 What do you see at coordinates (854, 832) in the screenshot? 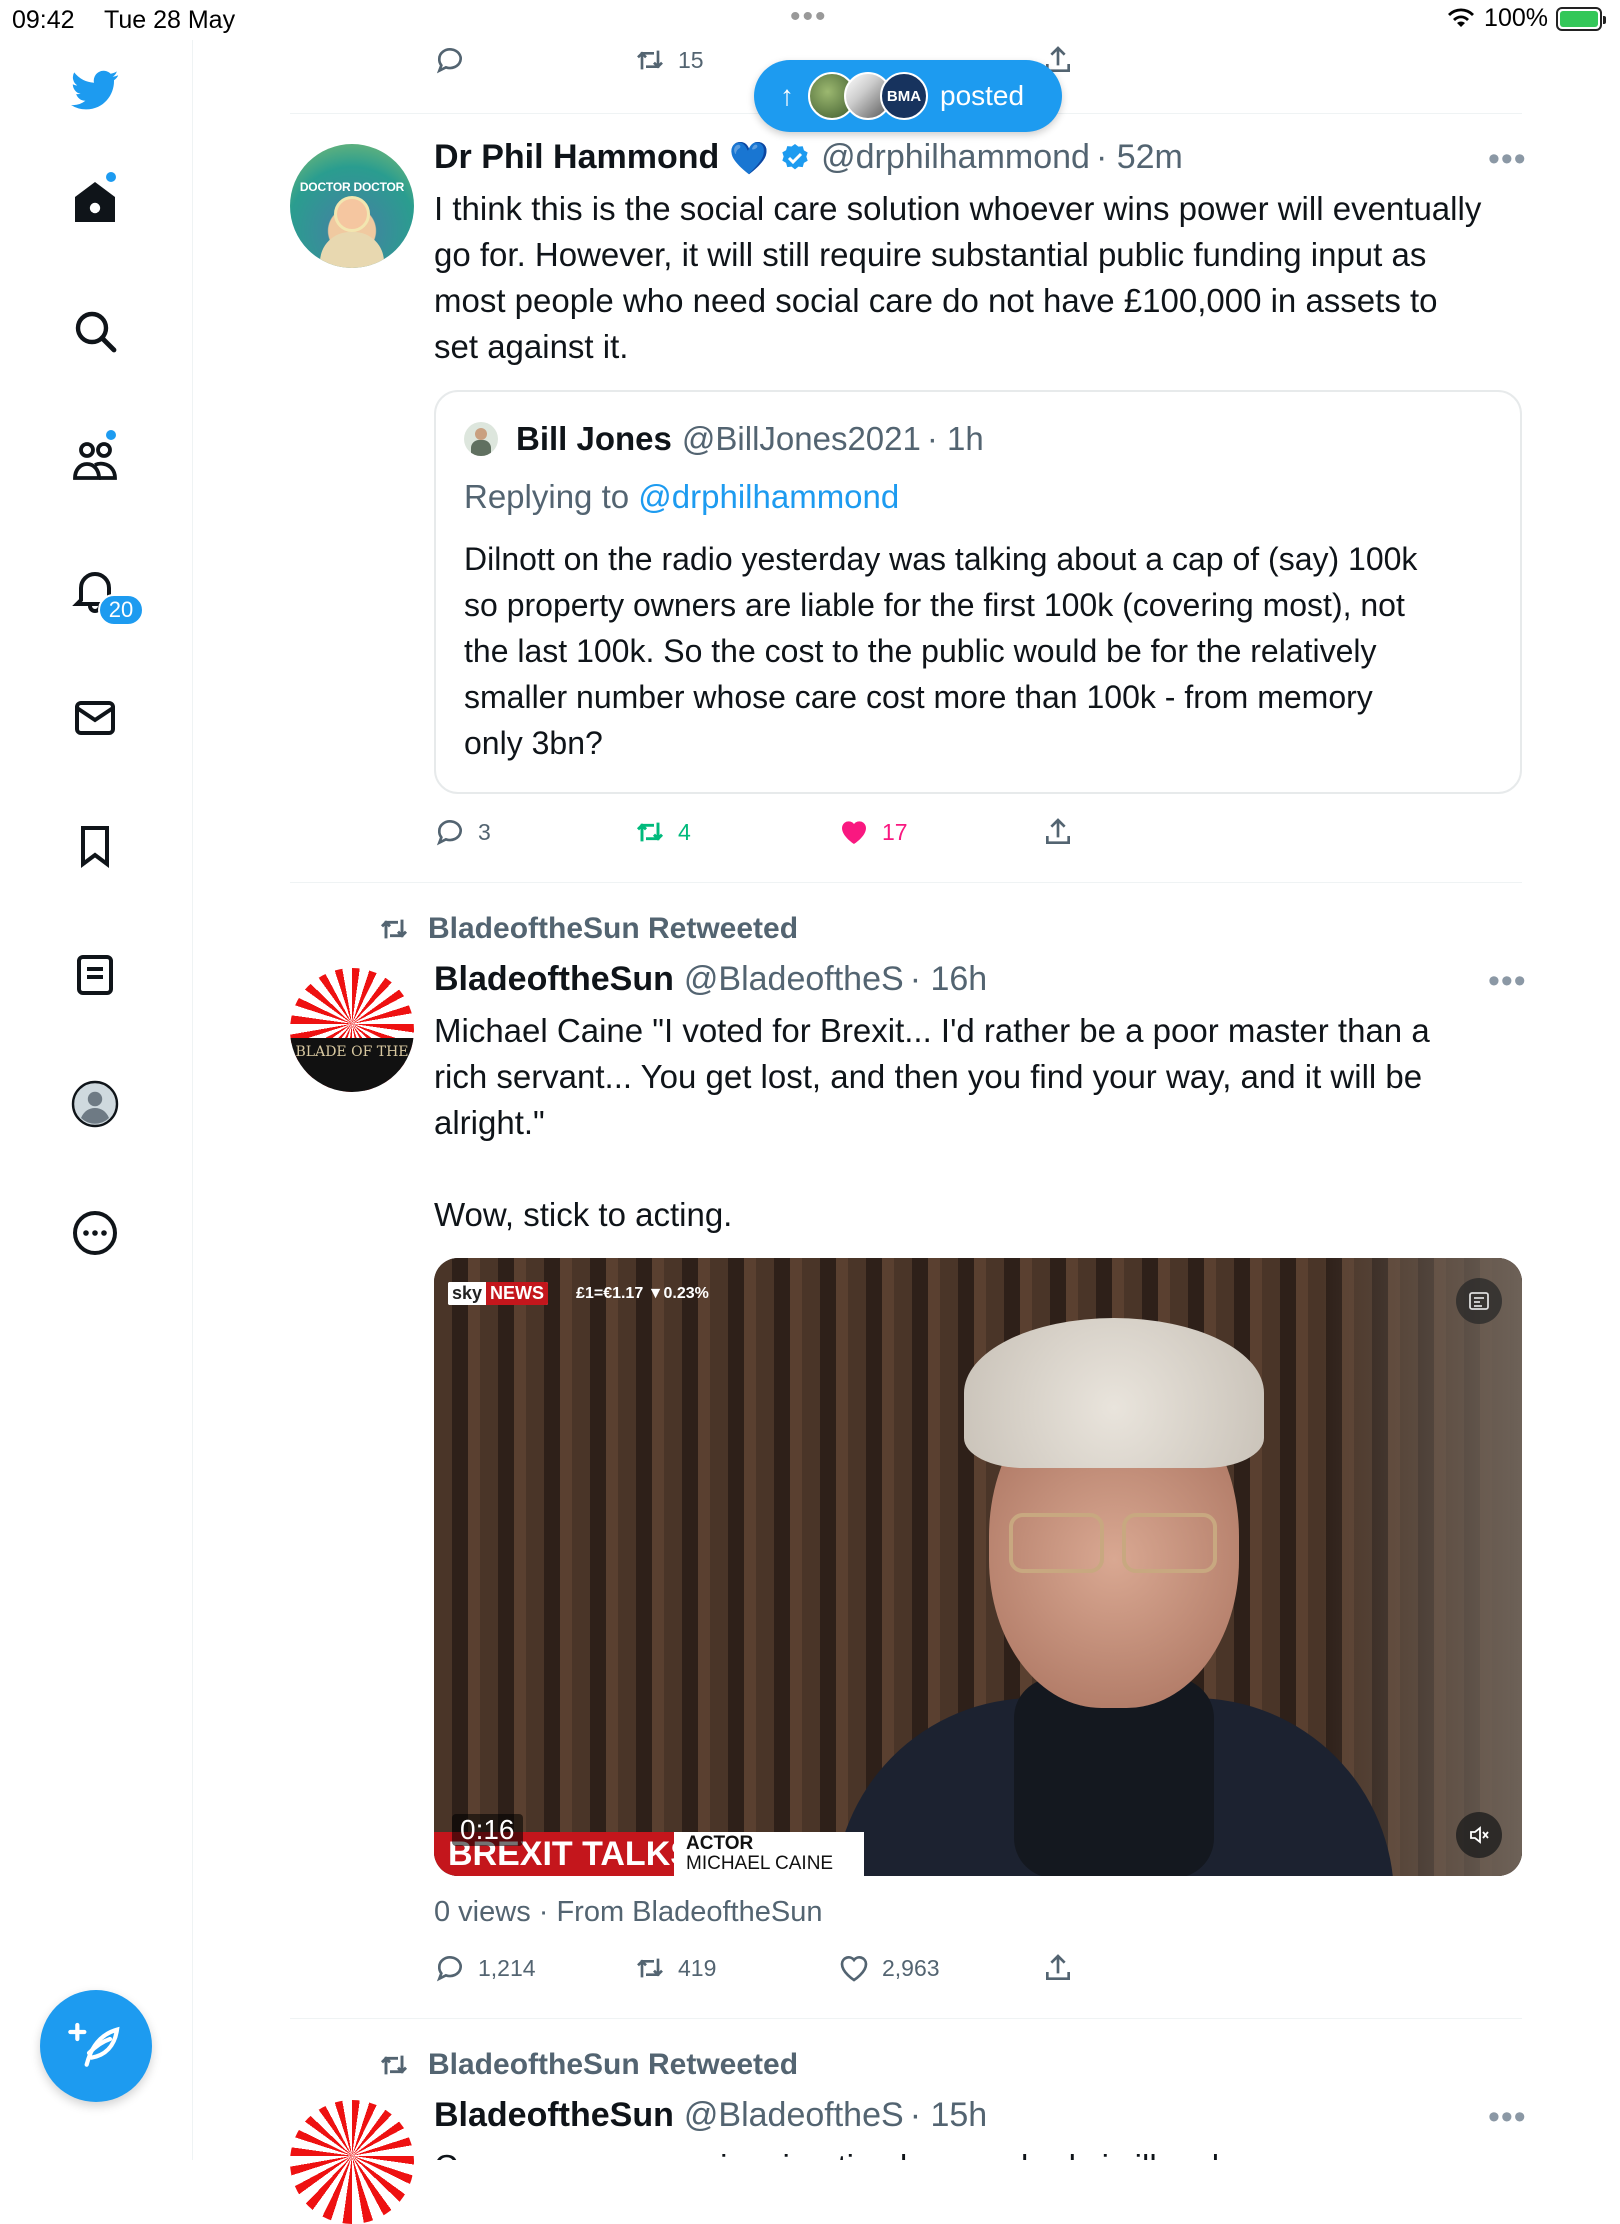
I see `heart-filled-icon` at bounding box center [854, 832].